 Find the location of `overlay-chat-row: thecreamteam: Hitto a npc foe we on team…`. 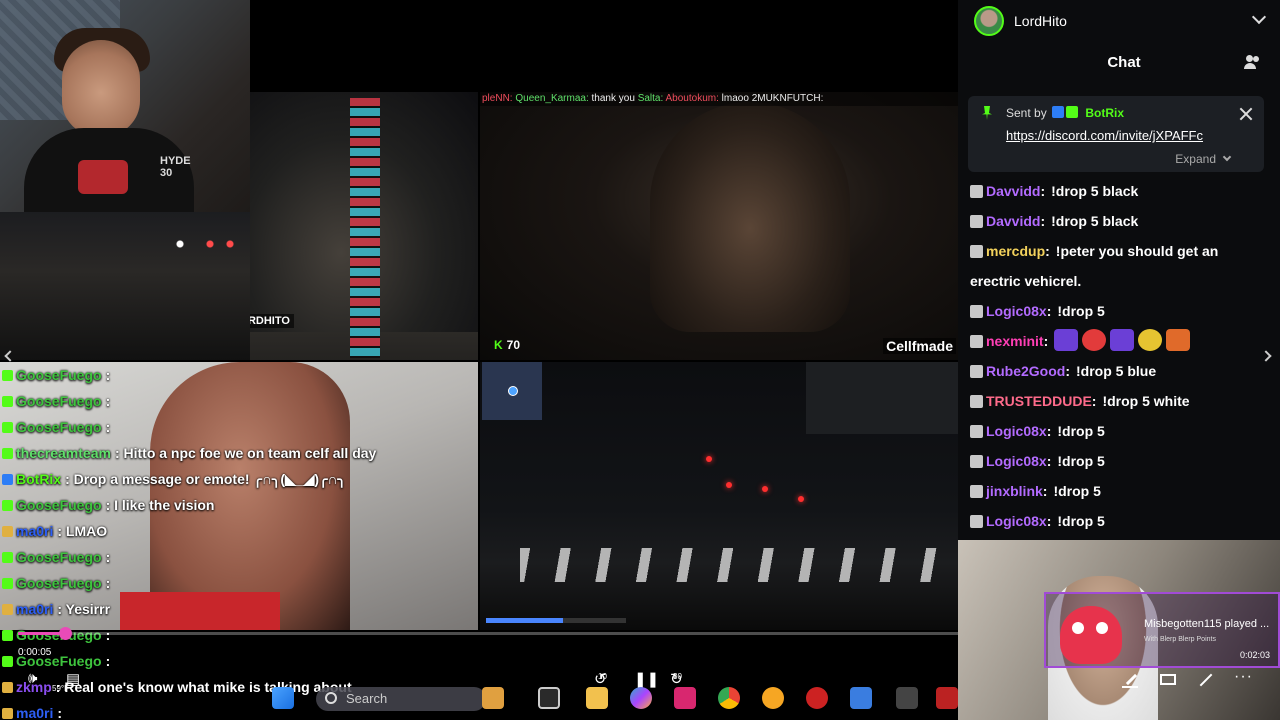

overlay-chat-row: thecreamteam: Hitto a npc foe we on team… is located at coordinates (237, 453).